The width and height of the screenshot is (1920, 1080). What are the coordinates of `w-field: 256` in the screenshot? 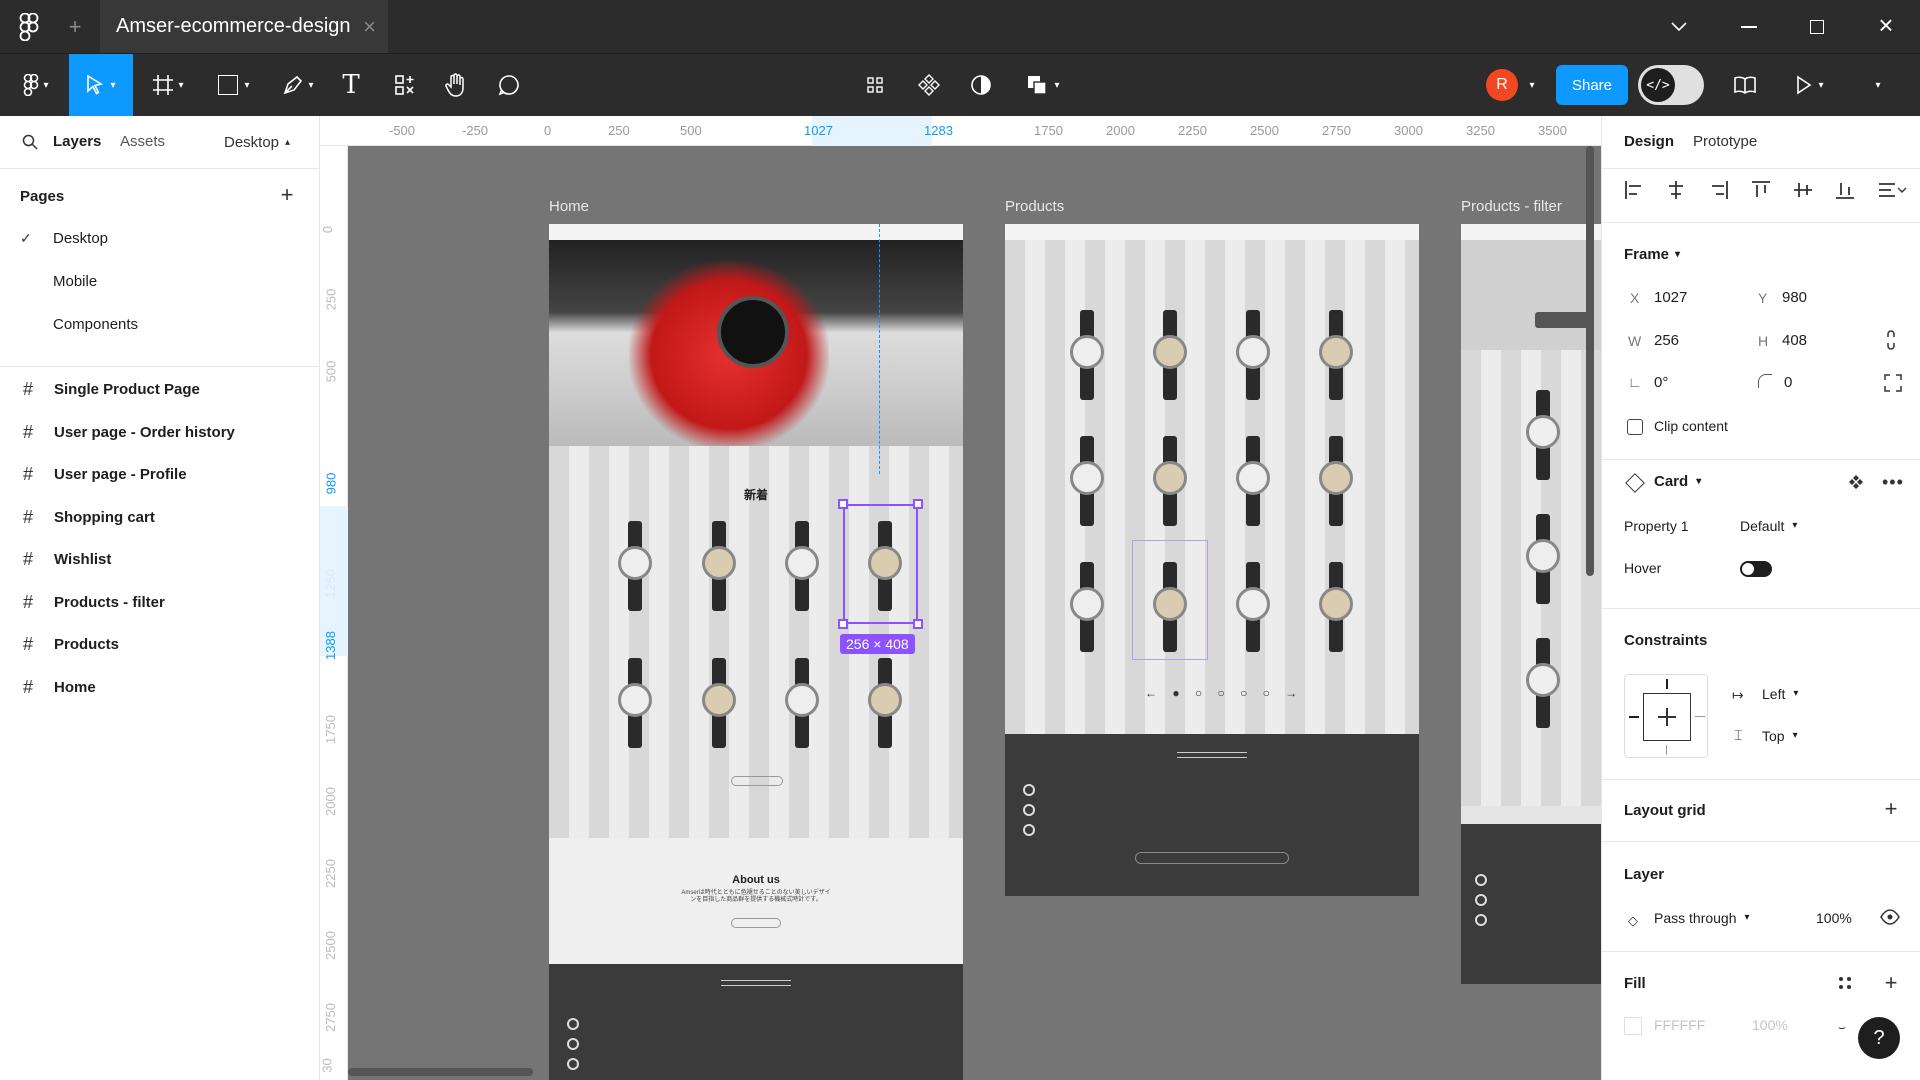 It's located at (1666, 340).